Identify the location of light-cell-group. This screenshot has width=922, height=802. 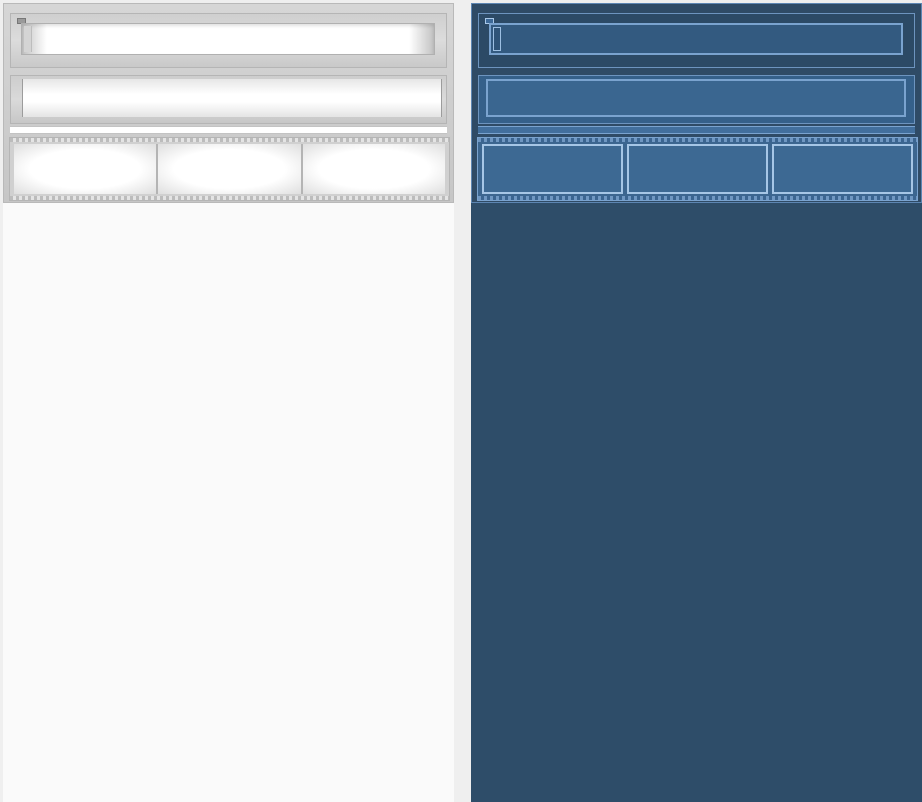
(229, 169).